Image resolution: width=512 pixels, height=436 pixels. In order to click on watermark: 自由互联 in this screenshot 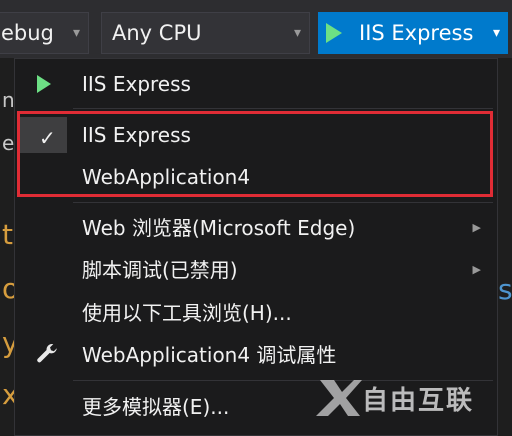, I will do `click(409, 397)`.